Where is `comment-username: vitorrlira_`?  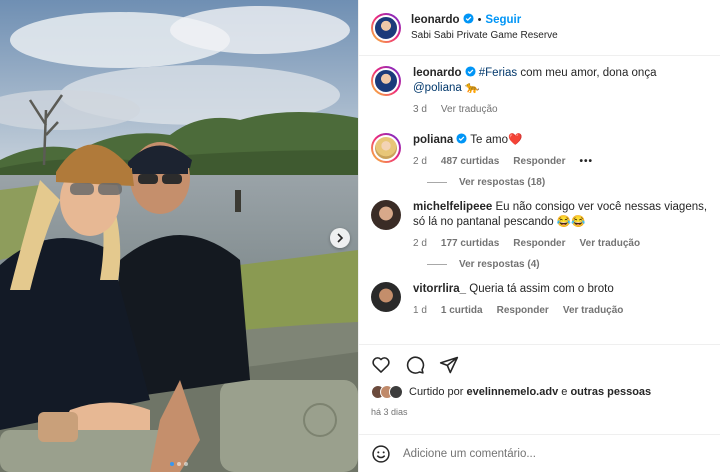
comment-username: vitorrlira_ is located at coordinates (439, 289).